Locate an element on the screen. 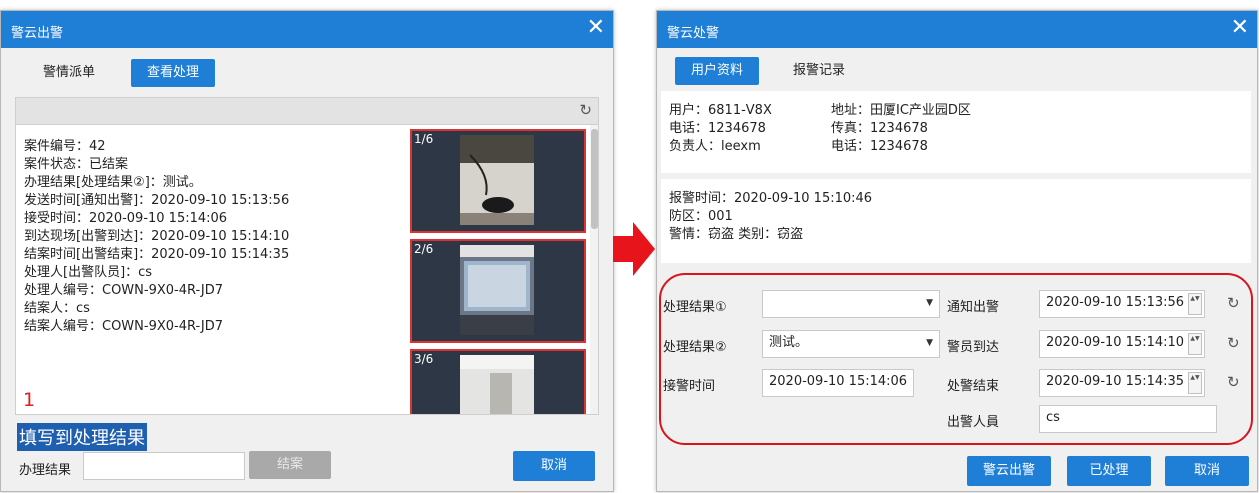 This screenshot has width=1259, height=493. info-send-time: 发送时间[通知出警]：2020-09-10 15:13:56 is located at coordinates (157, 200).